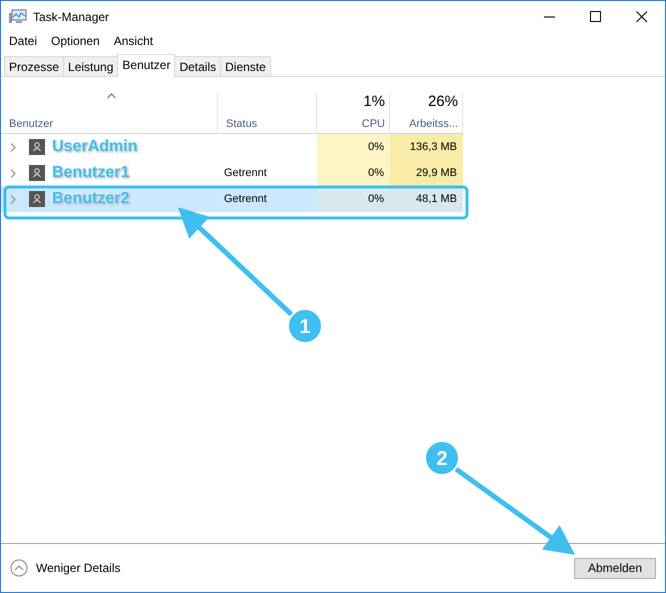 The image size is (666, 593). I want to click on column-label: Status, so click(242, 124).